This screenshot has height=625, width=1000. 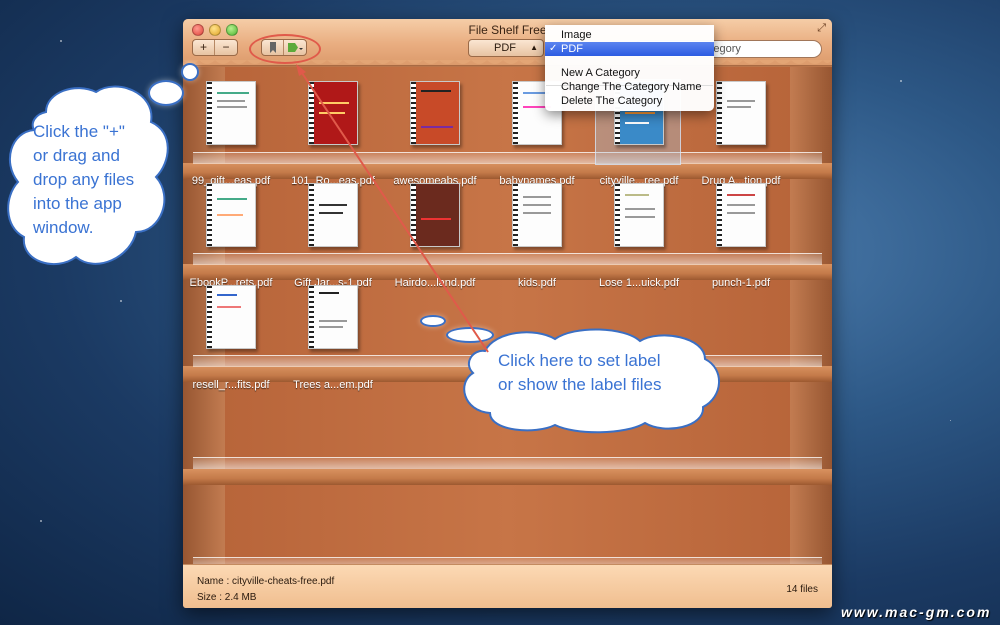 What do you see at coordinates (227, 597) in the screenshot?
I see `selected-file-size: Size : 2.4 MB` at bounding box center [227, 597].